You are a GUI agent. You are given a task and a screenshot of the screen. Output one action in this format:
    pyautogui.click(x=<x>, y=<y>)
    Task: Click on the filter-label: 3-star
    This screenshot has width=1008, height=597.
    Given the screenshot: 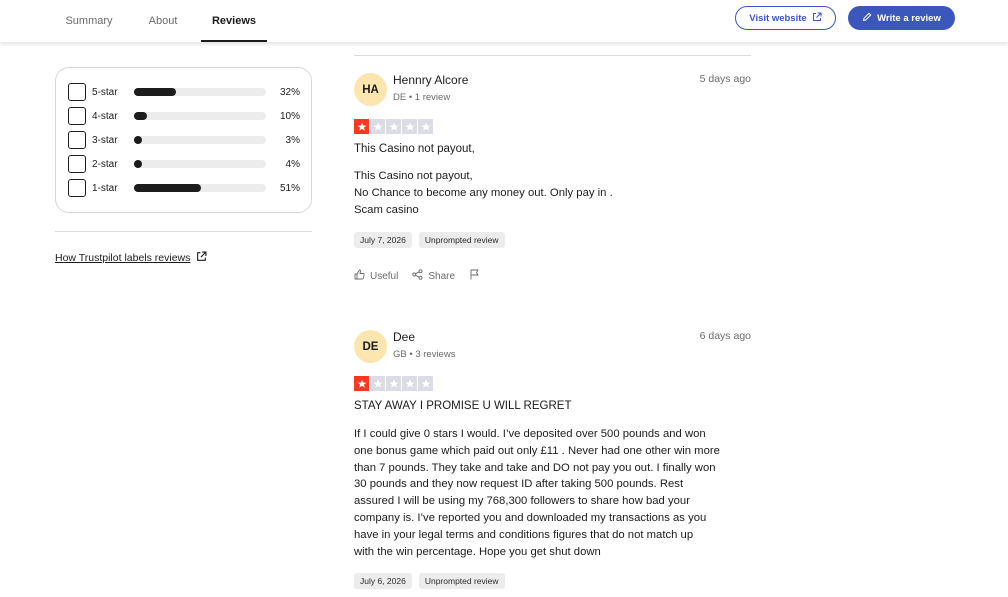 What is the action you would take?
    pyautogui.click(x=105, y=140)
    